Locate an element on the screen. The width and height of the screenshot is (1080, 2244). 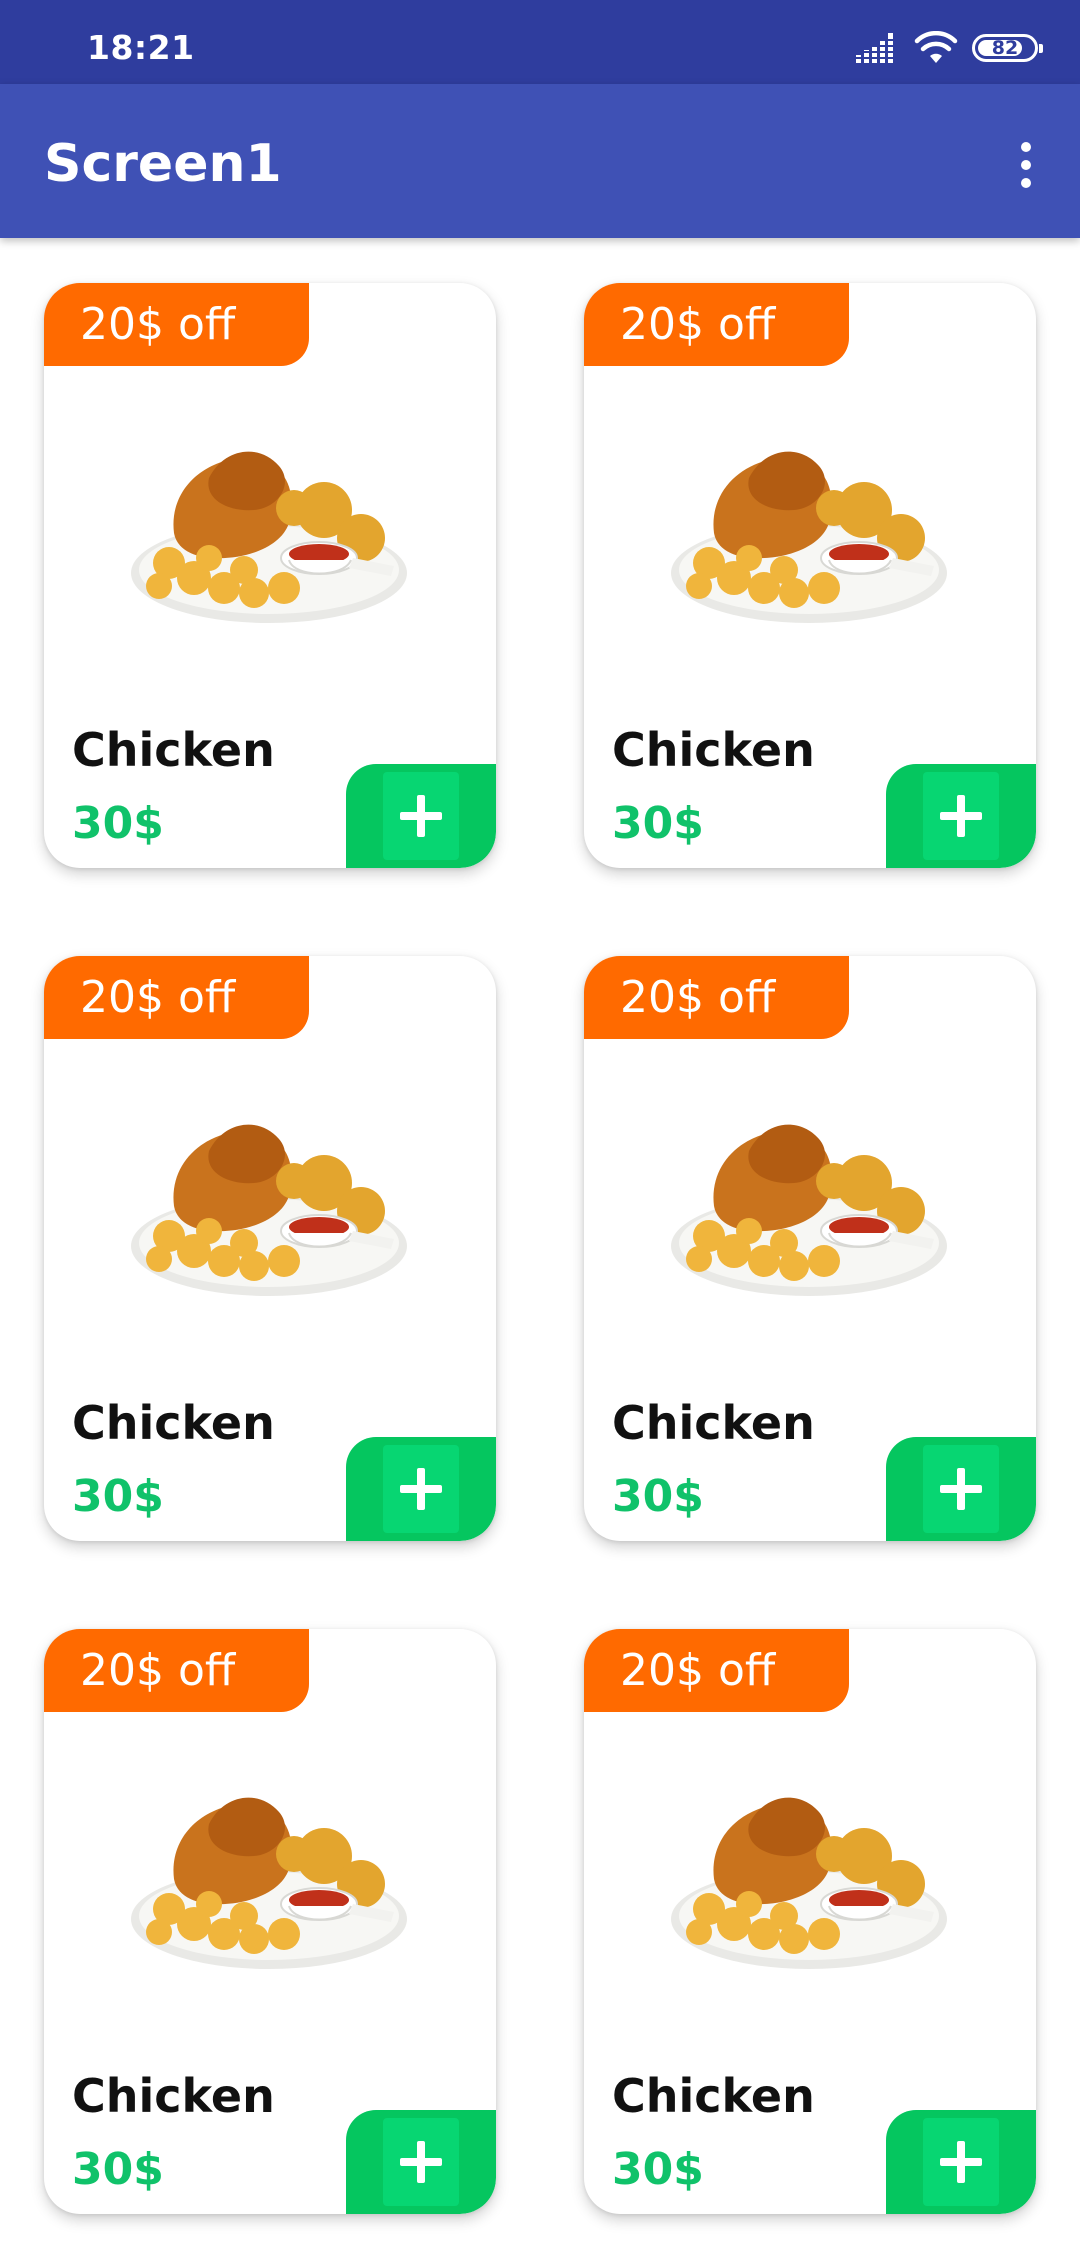
product-card-3: 20$ off Chicken 30$ is located at coordinates (270, 1248).